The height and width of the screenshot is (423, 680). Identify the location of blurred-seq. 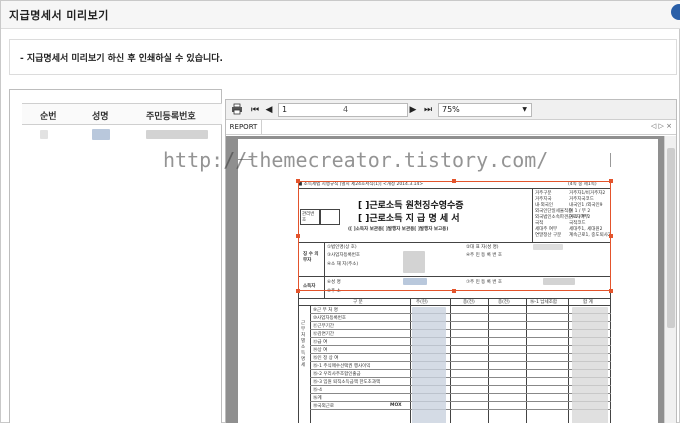
(44, 134).